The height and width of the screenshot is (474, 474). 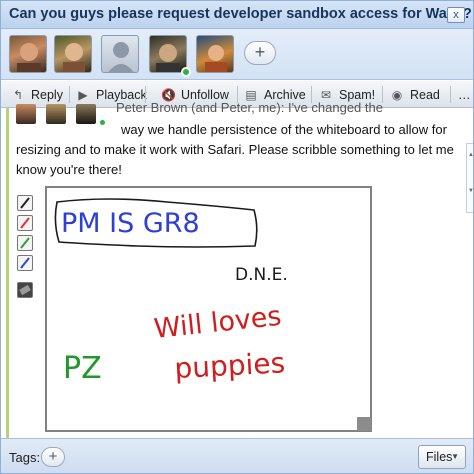 What do you see at coordinates (425, 94) in the screenshot?
I see `read-label: Read` at bounding box center [425, 94].